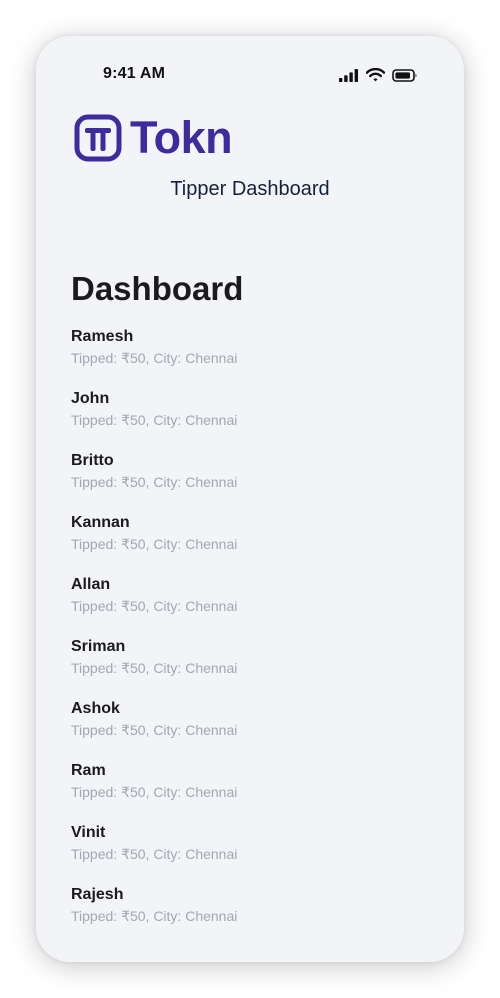 The width and height of the screenshot is (500, 998). I want to click on tipper-name: Ram, so click(88, 770).